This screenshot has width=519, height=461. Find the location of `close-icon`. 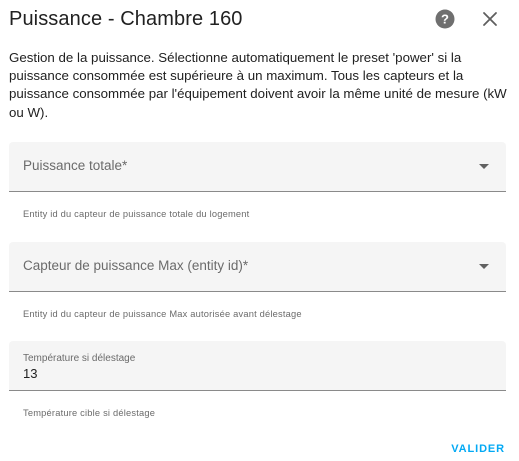

close-icon is located at coordinates (490, 19).